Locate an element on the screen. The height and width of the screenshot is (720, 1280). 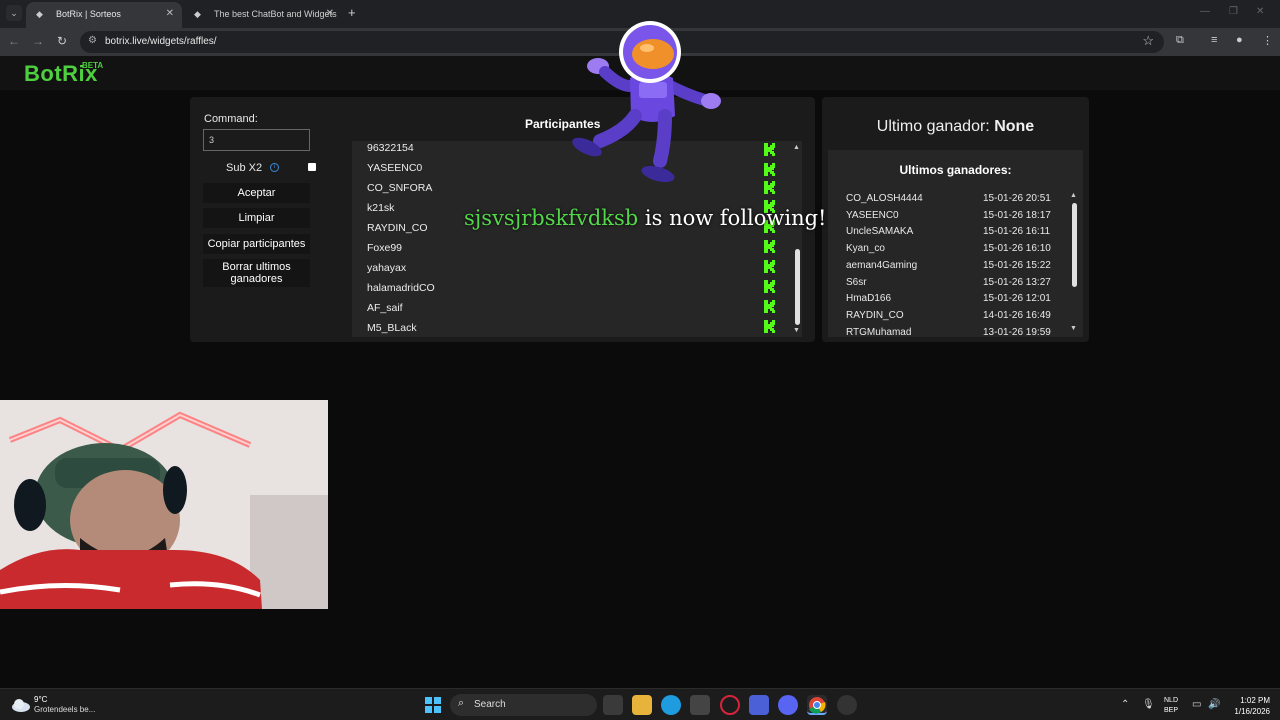
winner-date: 15-01-26 20:51 is located at coordinates (1017, 198).